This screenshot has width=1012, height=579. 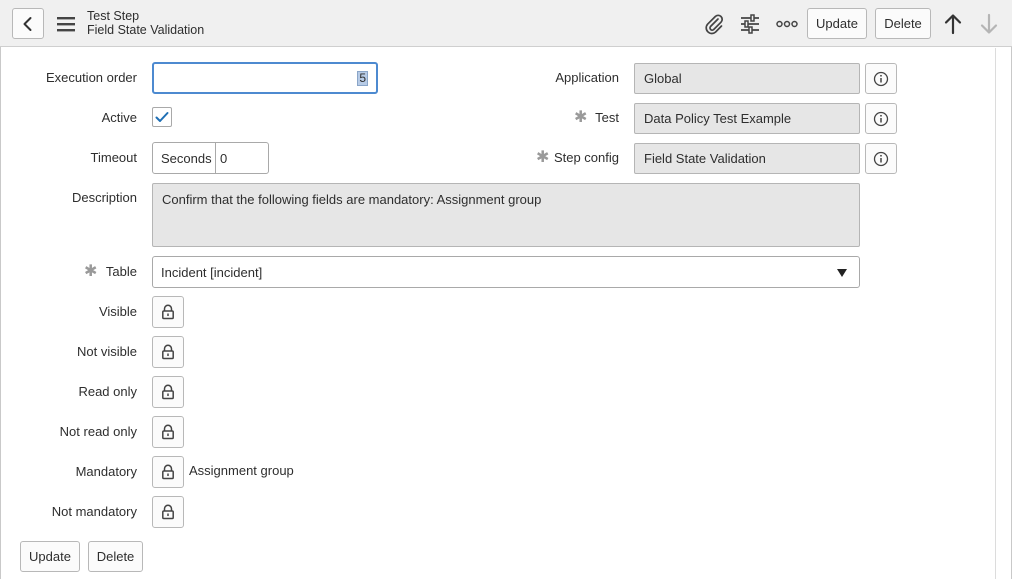 I want to click on chevron-left-icon, so click(x=27, y=23).